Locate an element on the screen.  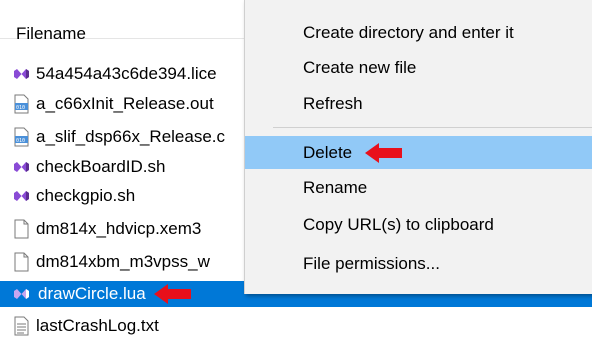
file-name: lastCrashLog.txt is located at coordinates (97, 325).